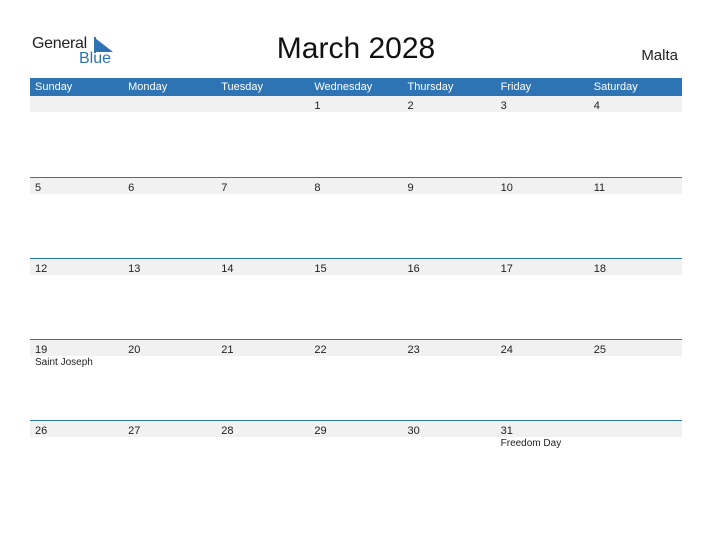 This screenshot has height=550, width=712. I want to click on day-number: 25, so click(599, 350).